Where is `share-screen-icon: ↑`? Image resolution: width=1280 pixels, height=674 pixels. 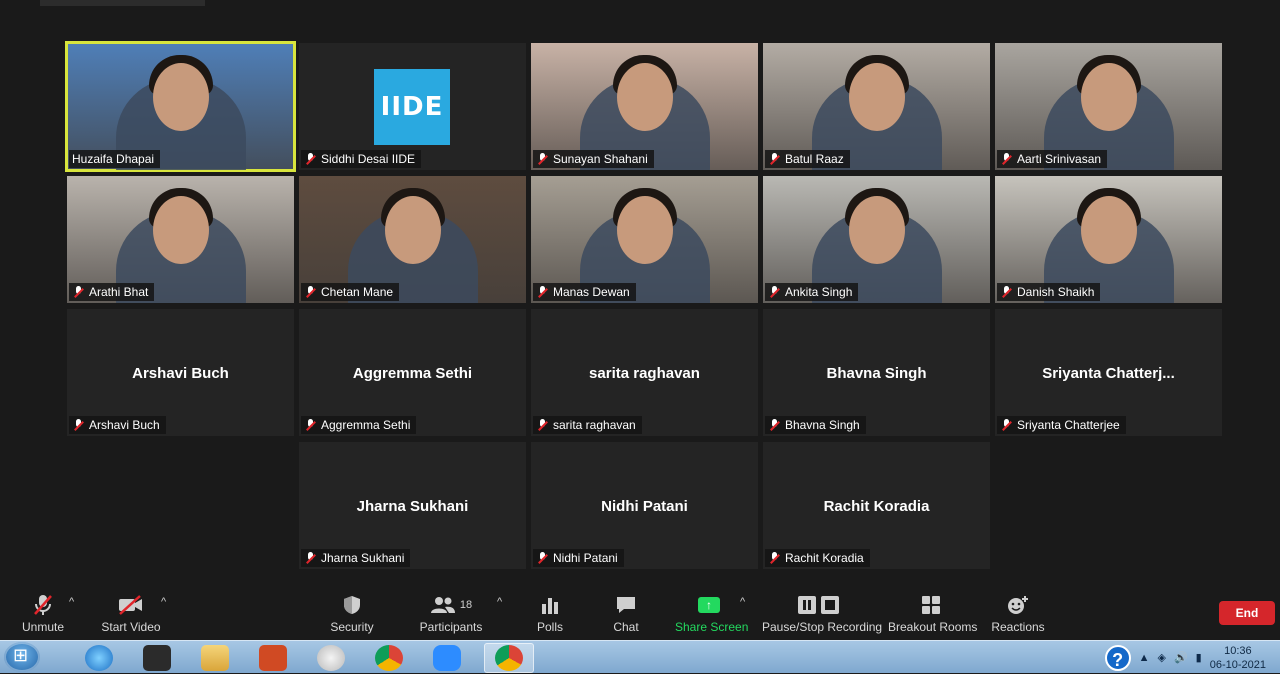 share-screen-icon: ↑ is located at coordinates (709, 605).